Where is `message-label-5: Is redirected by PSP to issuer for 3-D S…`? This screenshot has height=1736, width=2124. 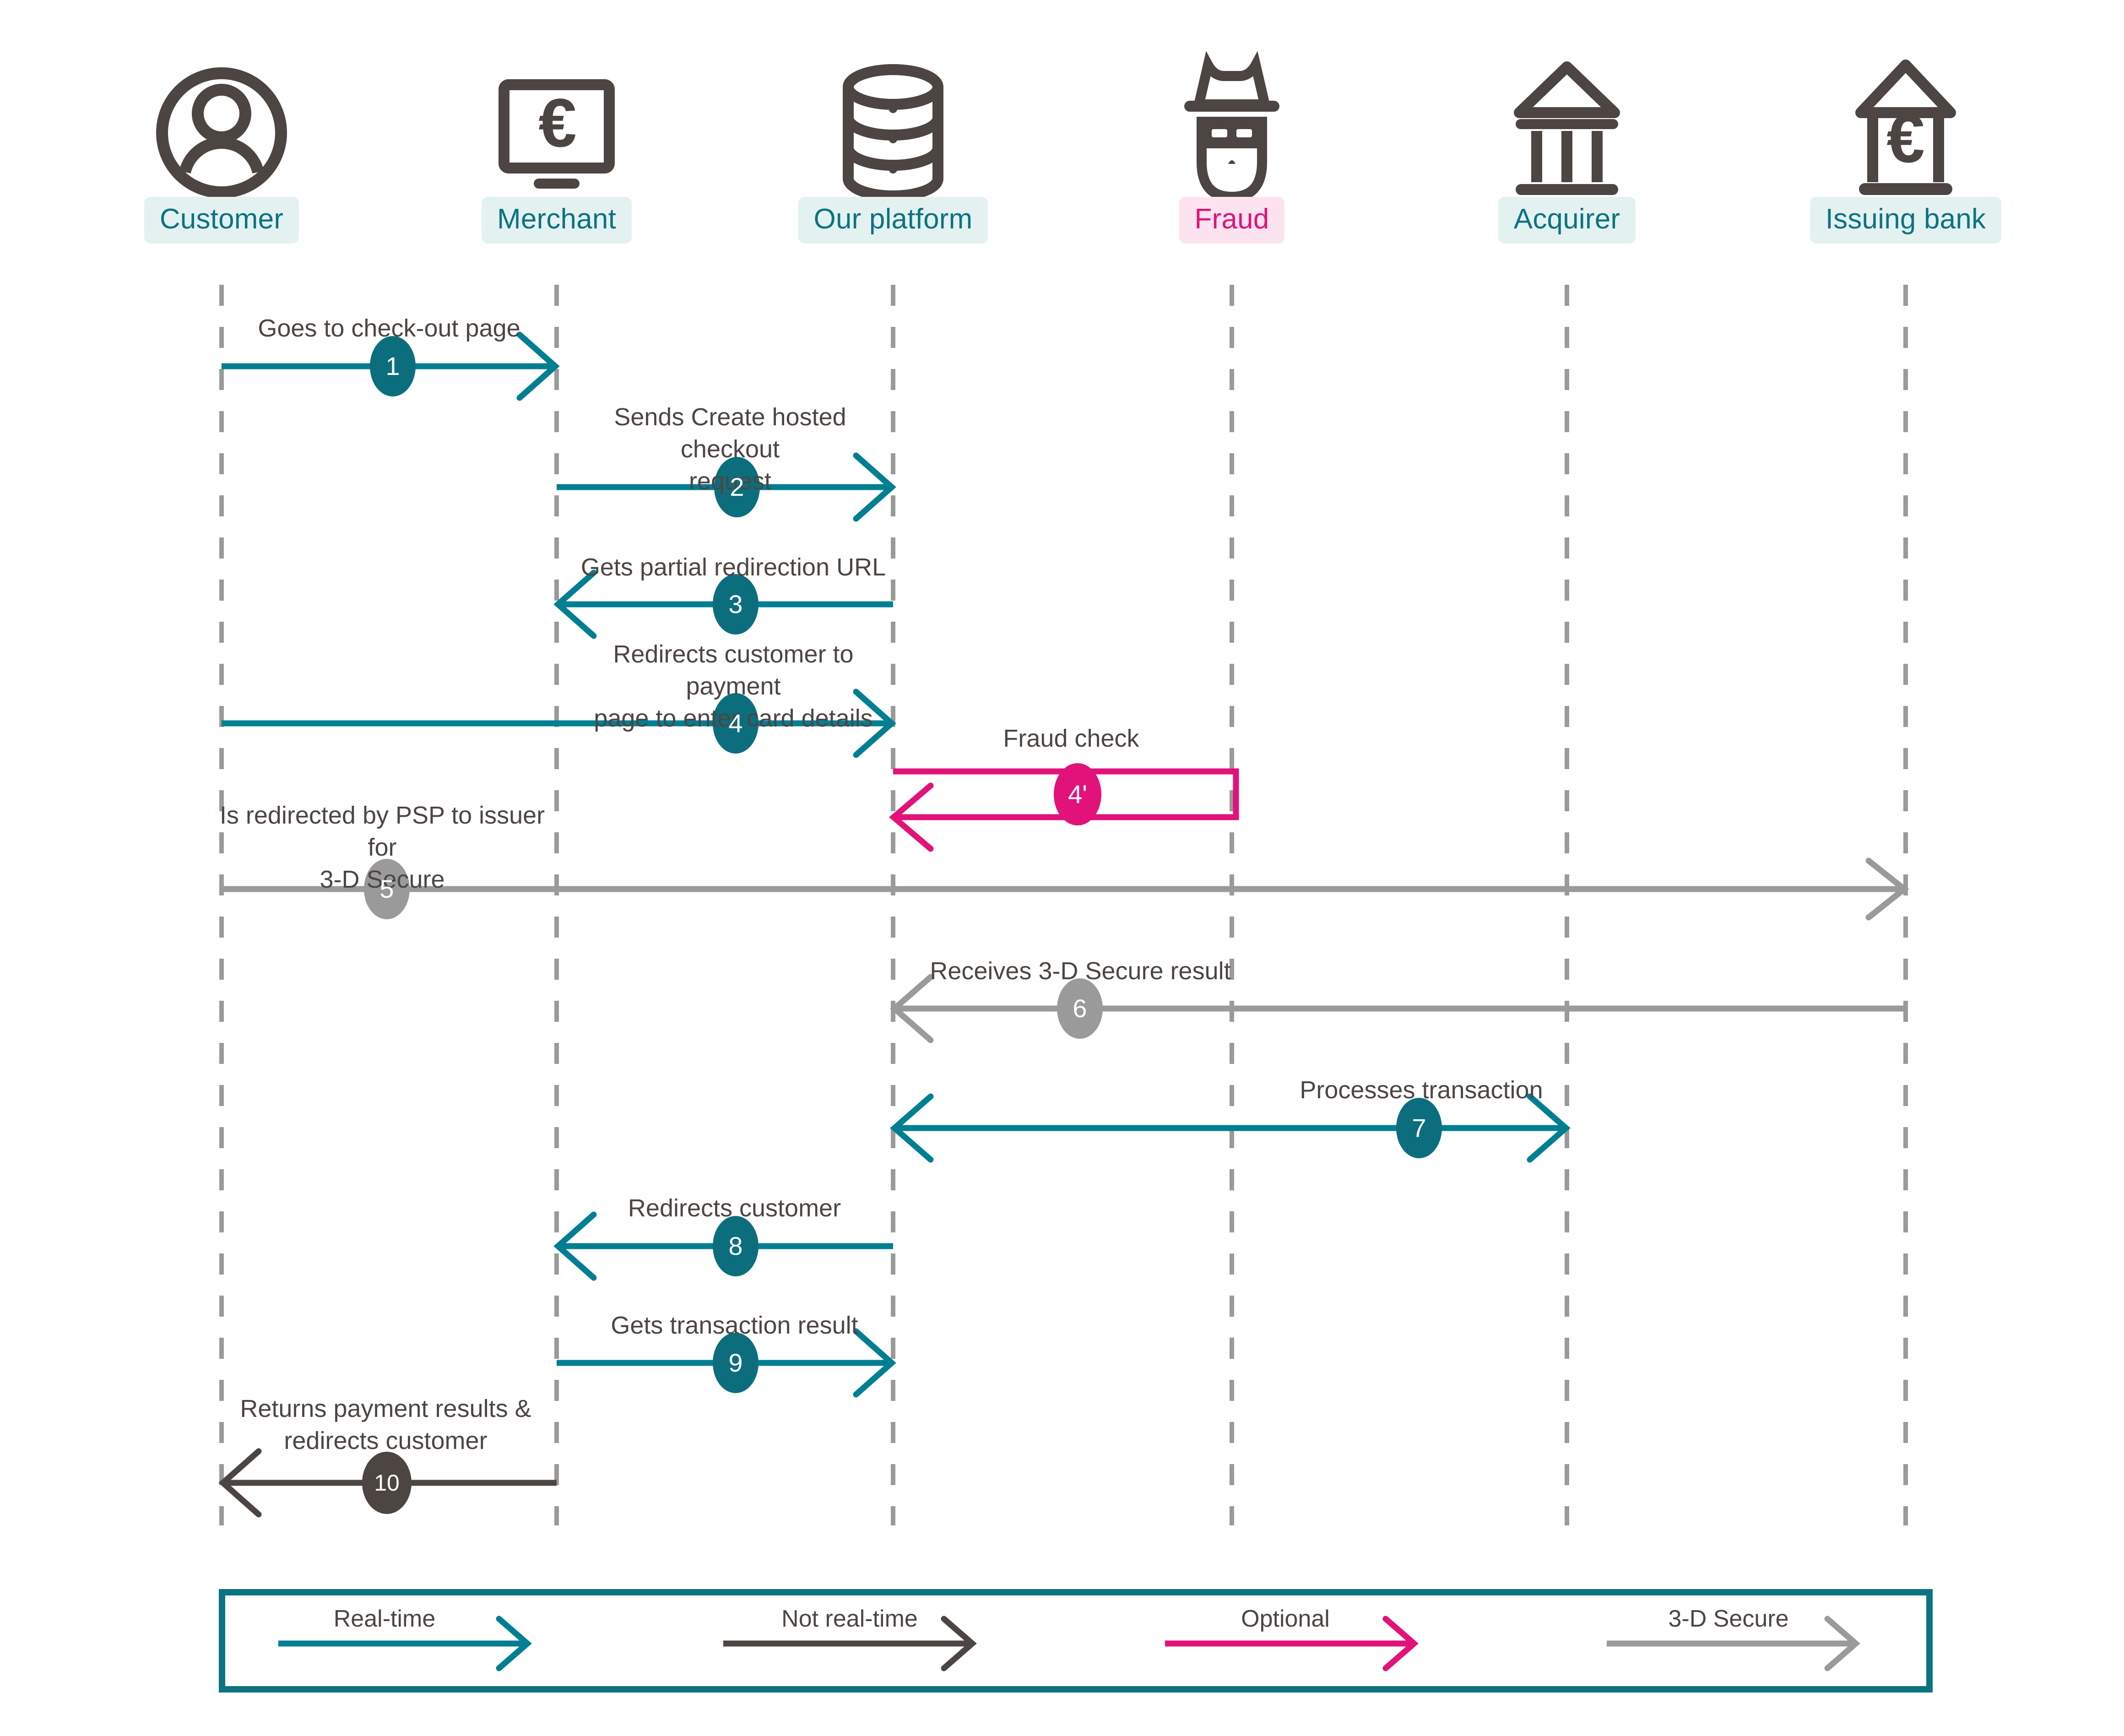
message-label-5: Is redirected by PSP to issuer for 3-D S… is located at coordinates (382, 848).